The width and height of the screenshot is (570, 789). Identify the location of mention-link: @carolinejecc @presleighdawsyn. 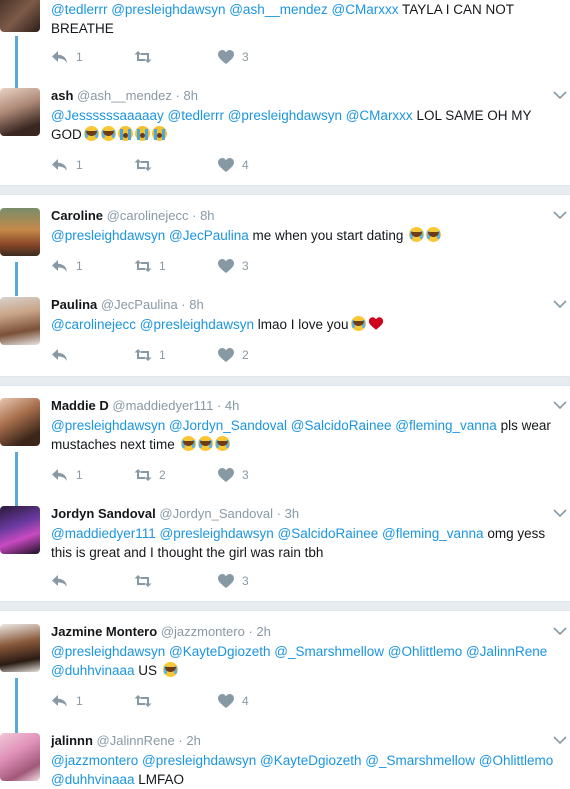
(152, 324).